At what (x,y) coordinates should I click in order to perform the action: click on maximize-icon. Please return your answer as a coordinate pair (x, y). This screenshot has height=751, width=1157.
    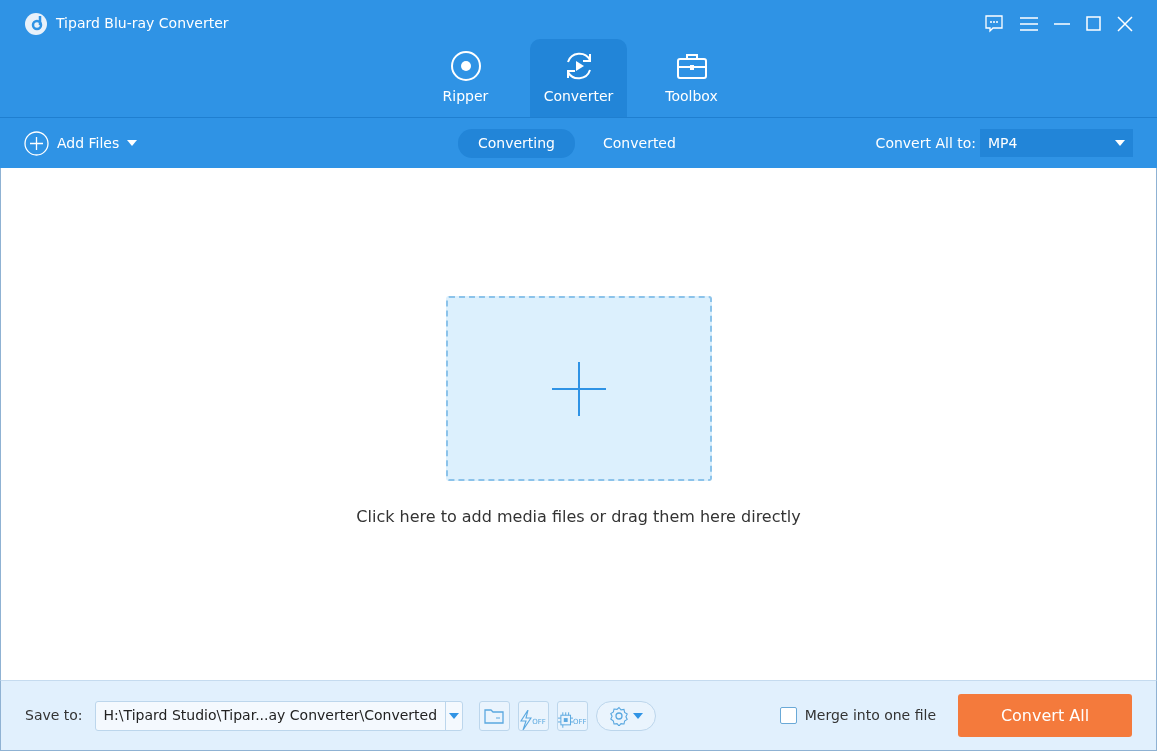
    Looking at the image, I should click on (1093, 23).